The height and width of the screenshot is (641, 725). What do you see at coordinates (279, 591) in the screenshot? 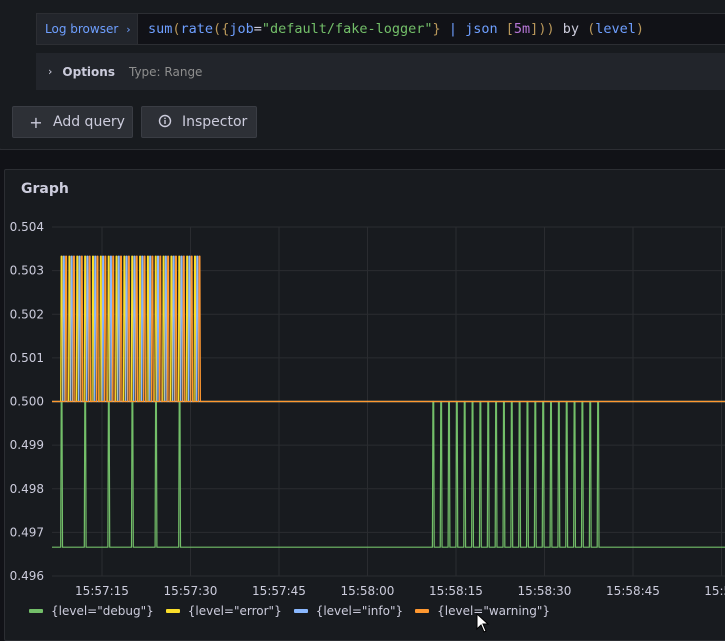
I see `x-tick-label: 15:57:45` at bounding box center [279, 591].